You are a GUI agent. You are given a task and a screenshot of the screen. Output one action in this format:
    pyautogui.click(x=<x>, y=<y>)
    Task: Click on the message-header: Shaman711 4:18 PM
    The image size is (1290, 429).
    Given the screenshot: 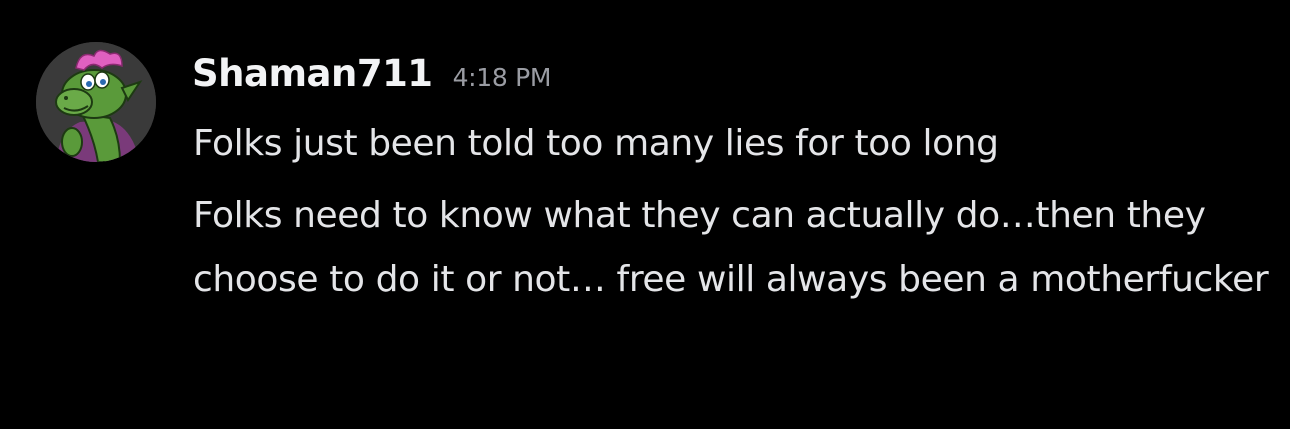 What is the action you would take?
    pyautogui.click(x=372, y=73)
    